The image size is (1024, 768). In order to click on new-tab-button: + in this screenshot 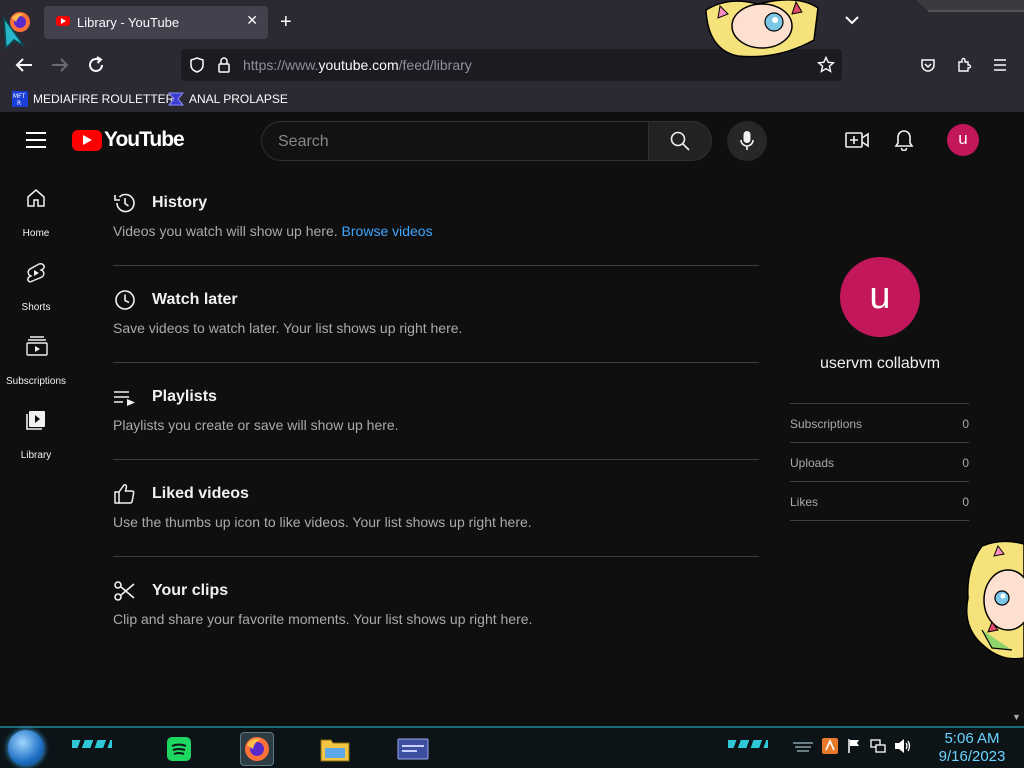, I will do `click(286, 22)`.